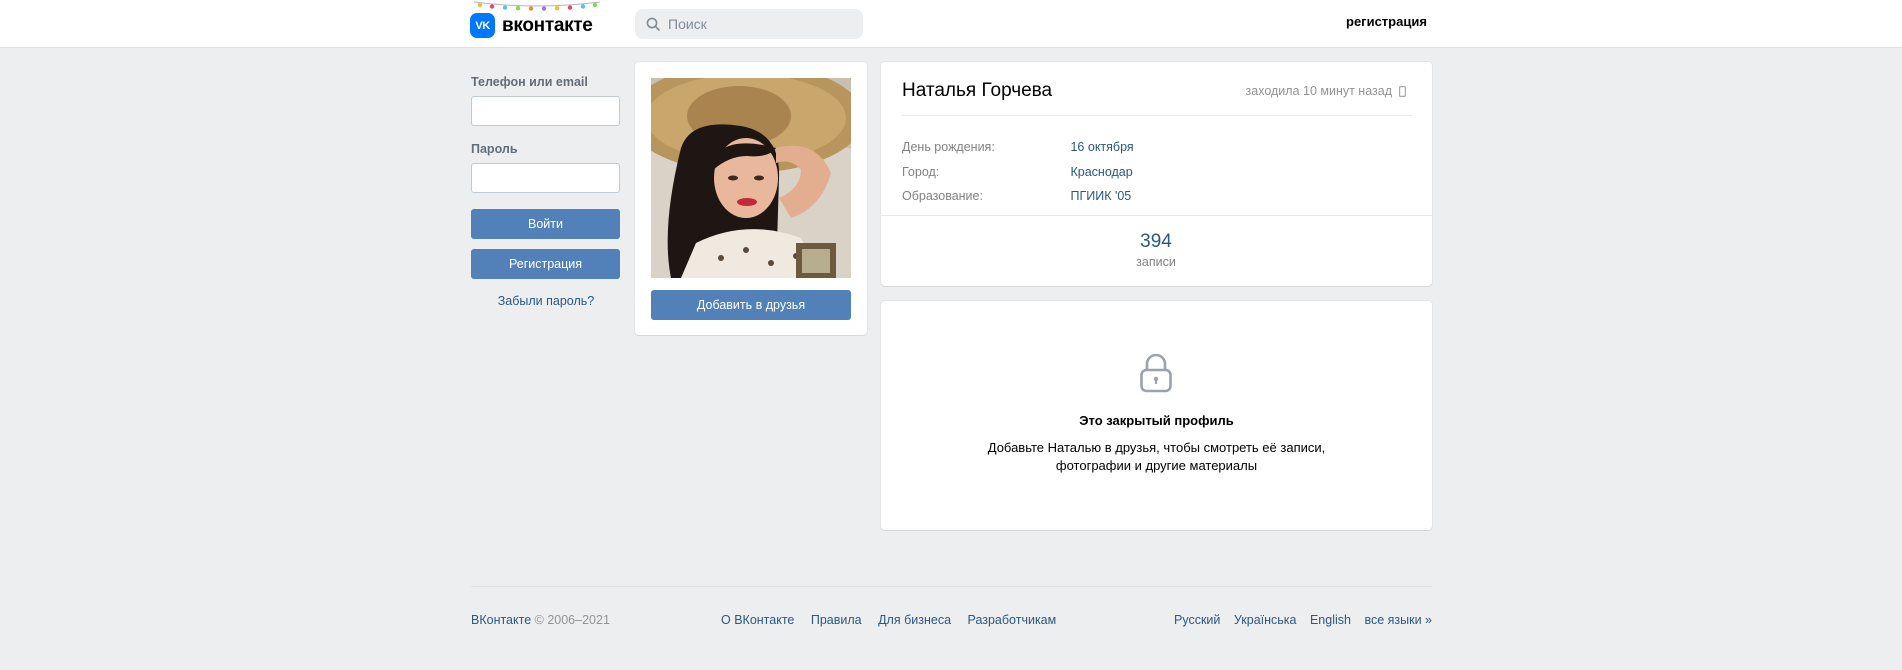 The width and height of the screenshot is (1902, 670). What do you see at coordinates (572, 620) in the screenshot?
I see `copyright-text: © 2006–2021` at bounding box center [572, 620].